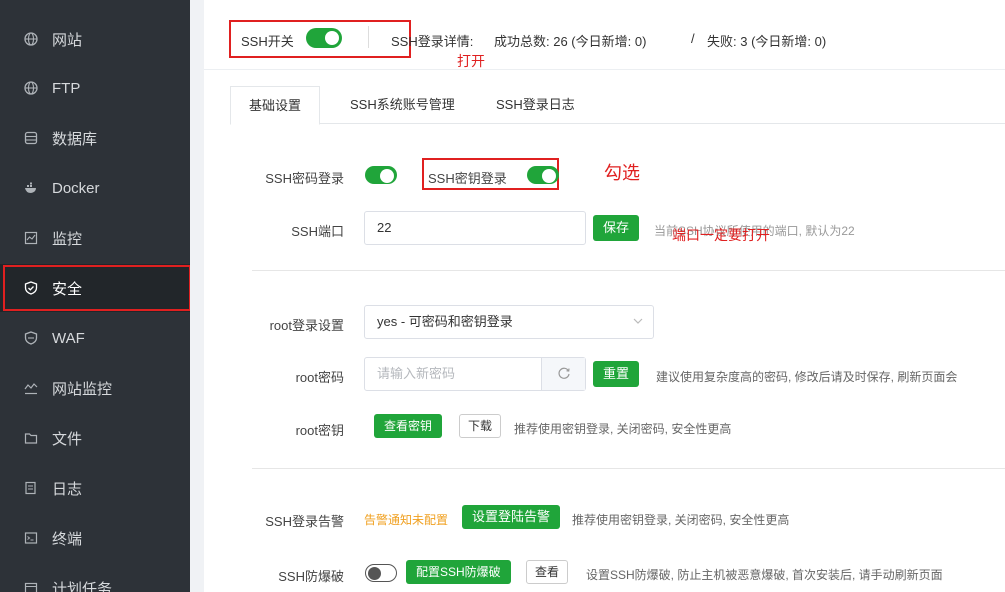  What do you see at coordinates (95, 88) in the screenshot?
I see `sidebar-item-ftp: FTP` at bounding box center [95, 88].